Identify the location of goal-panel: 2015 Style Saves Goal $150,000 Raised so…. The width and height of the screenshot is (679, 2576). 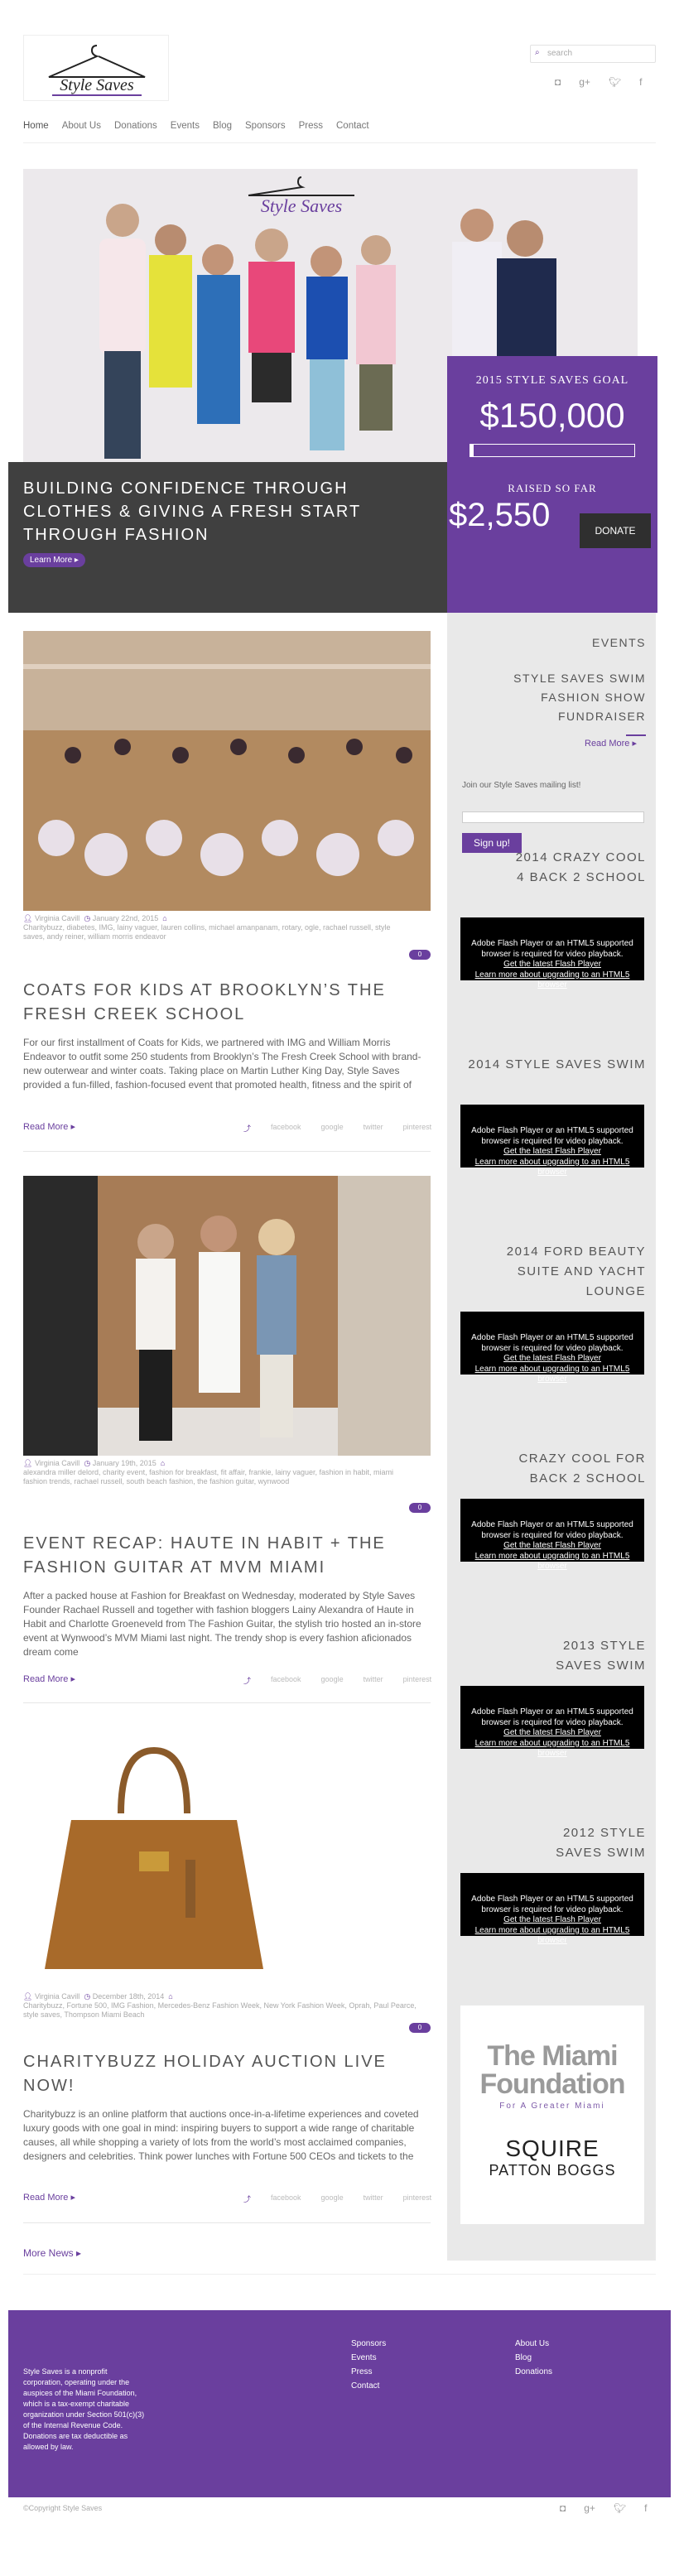
(552, 484).